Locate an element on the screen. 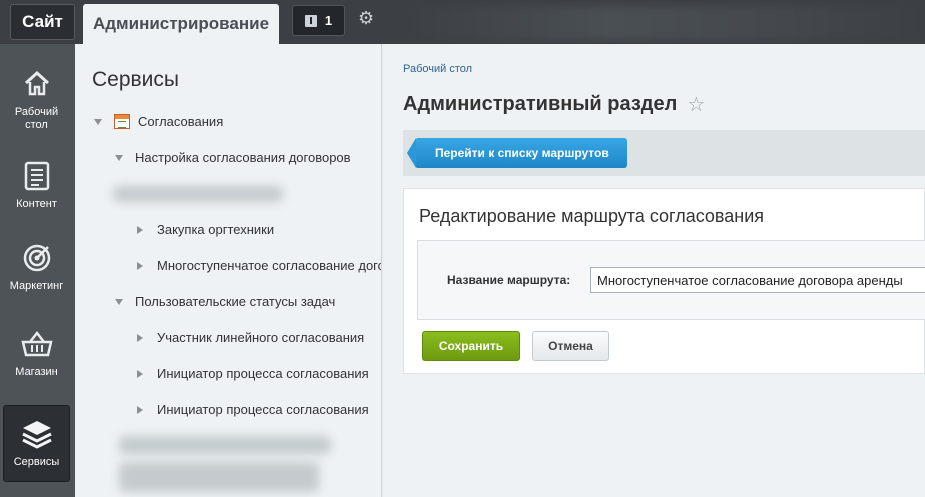 The height and width of the screenshot is (497, 925). tab-admin: Администрирование is located at coordinates (181, 24).